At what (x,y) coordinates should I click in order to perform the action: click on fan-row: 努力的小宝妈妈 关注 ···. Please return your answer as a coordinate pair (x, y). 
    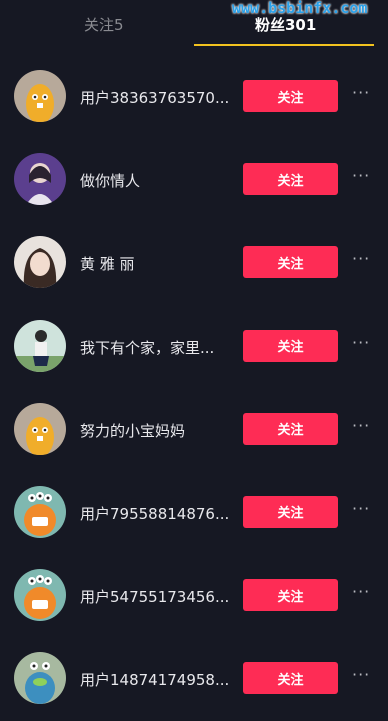
    Looking at the image, I should click on (194, 429).